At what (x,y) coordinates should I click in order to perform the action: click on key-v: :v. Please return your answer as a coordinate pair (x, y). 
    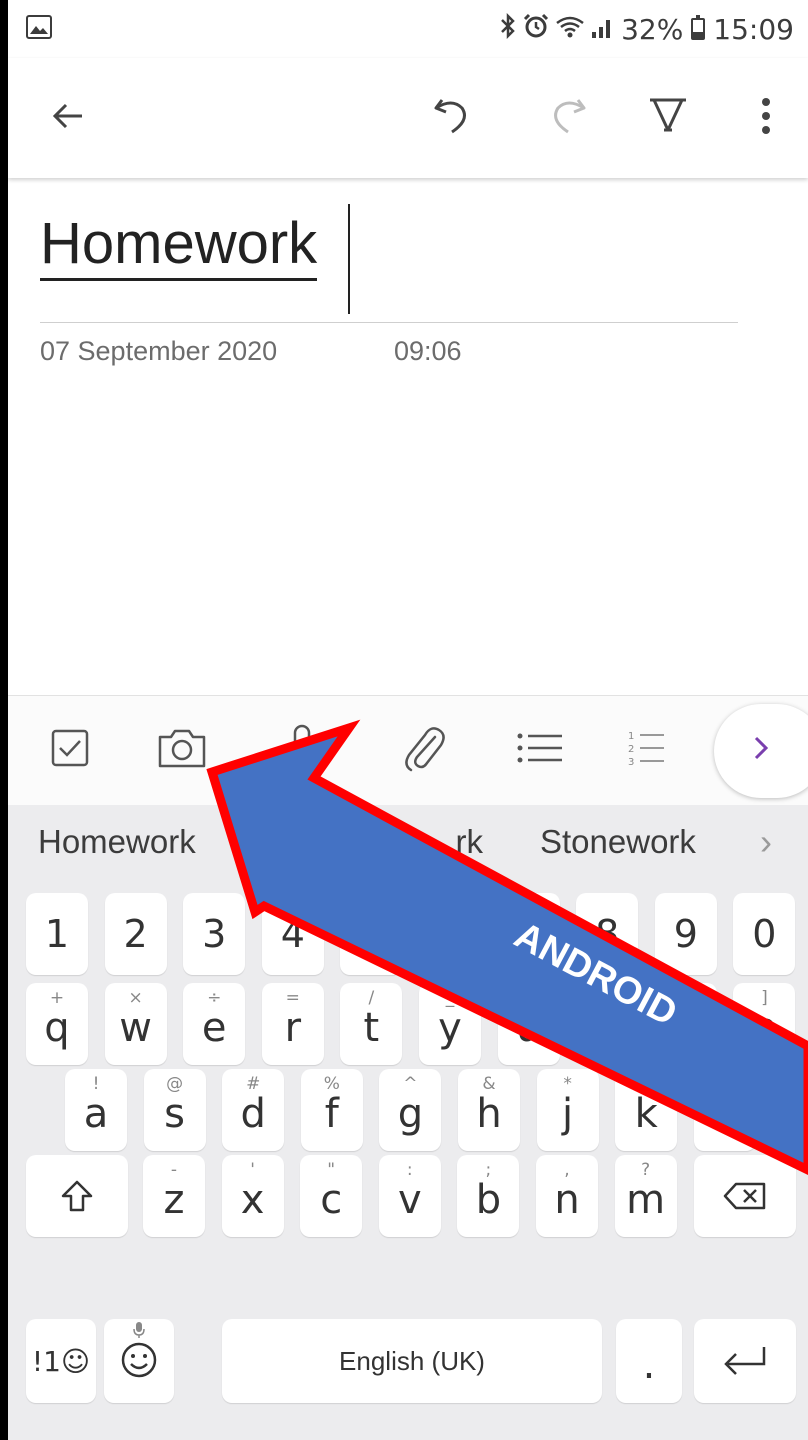
    Looking at the image, I should click on (409, 1196).